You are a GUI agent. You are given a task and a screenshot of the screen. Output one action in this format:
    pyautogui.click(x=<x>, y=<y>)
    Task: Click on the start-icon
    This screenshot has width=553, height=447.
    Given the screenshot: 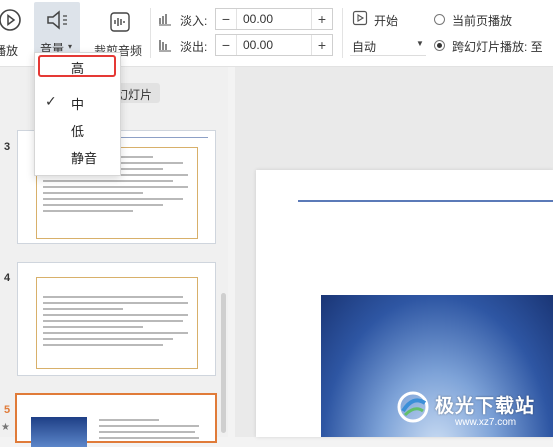 What is the action you would take?
    pyautogui.click(x=360, y=18)
    